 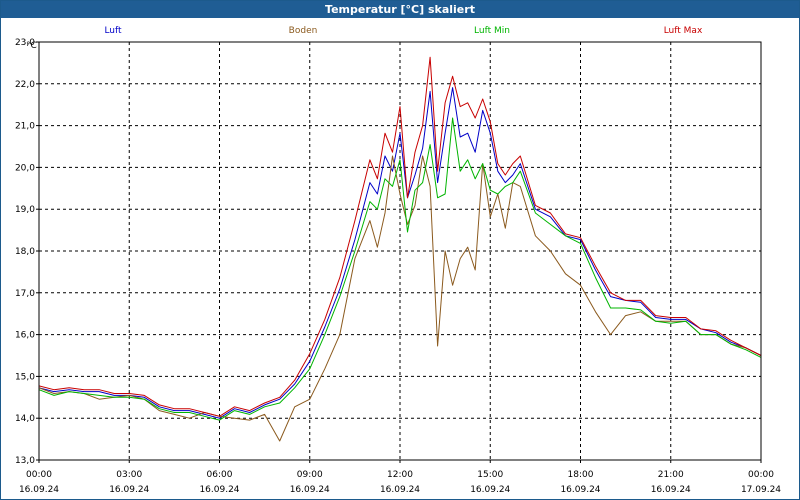 What do you see at coordinates (25, 127) in the screenshot?
I see `y-tick-label: 21,0` at bounding box center [25, 127].